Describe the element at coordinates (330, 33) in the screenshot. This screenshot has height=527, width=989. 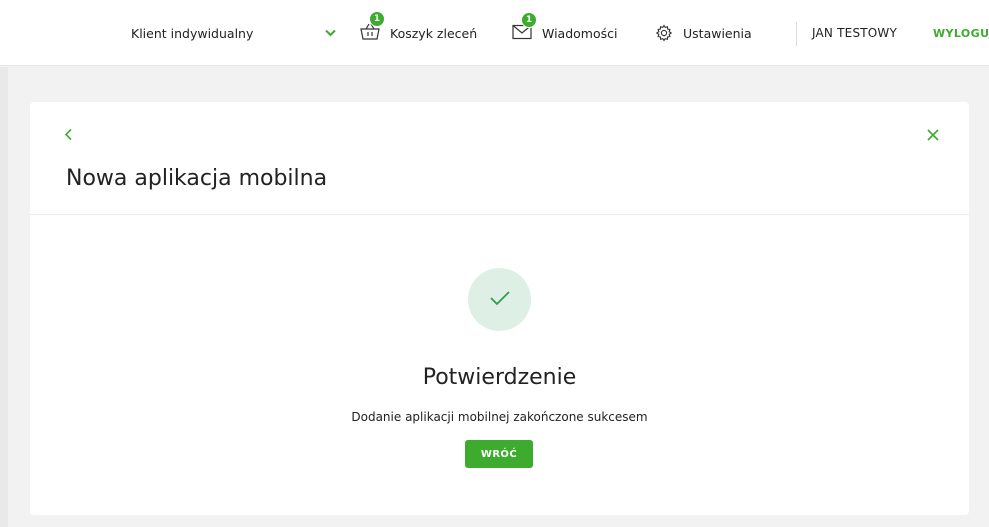
I see `chevron-down-icon` at that location.